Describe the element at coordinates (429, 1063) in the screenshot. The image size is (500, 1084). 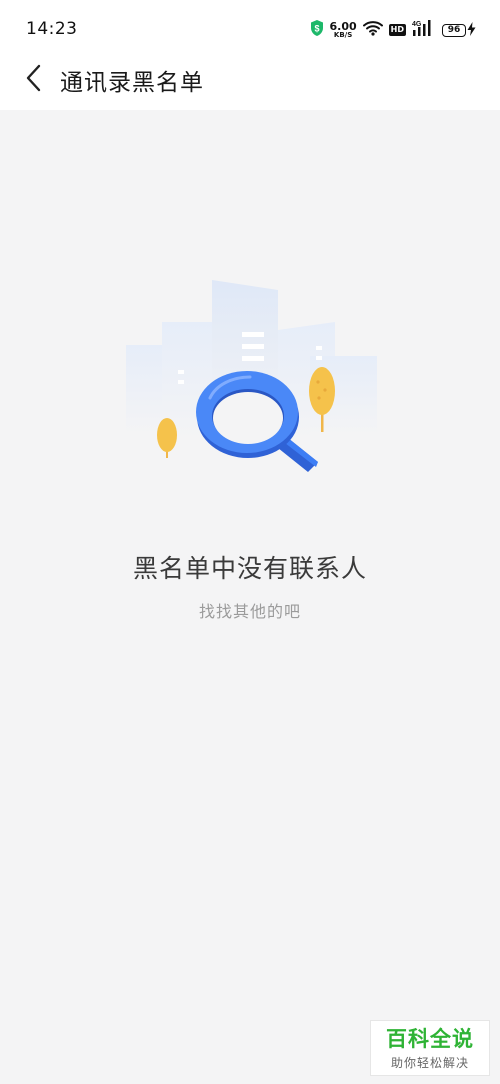
I see `watermark-subtitle: 助你轻松解决` at that location.